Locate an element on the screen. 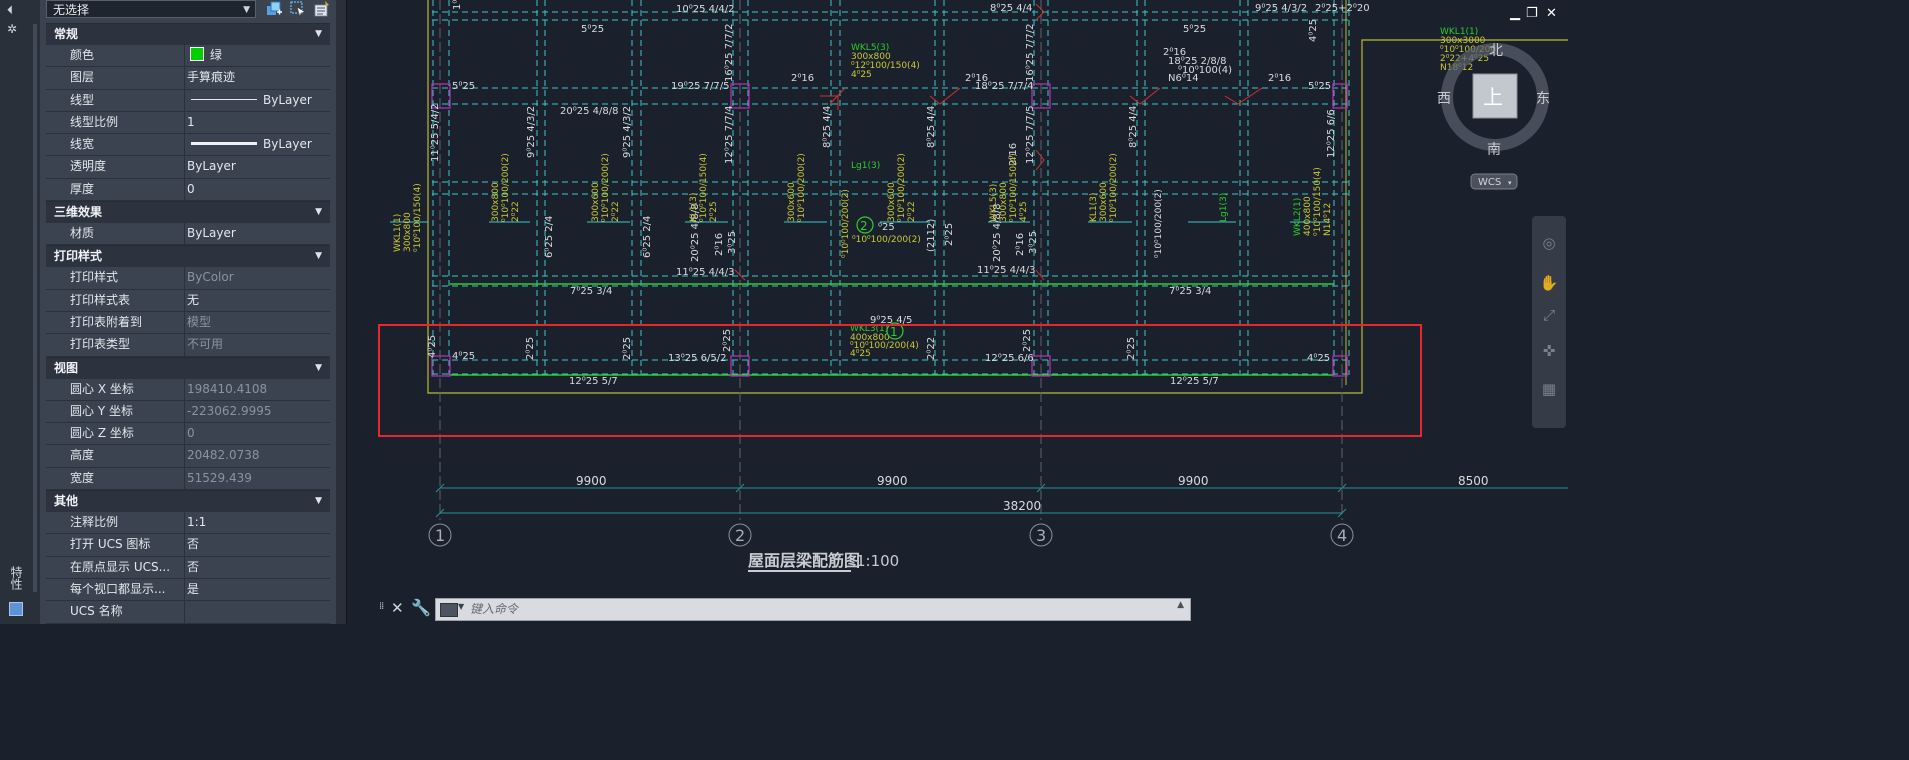 The image size is (1909, 760). group-plot-style: 打印样式 ▼ is located at coordinates (188, 256).